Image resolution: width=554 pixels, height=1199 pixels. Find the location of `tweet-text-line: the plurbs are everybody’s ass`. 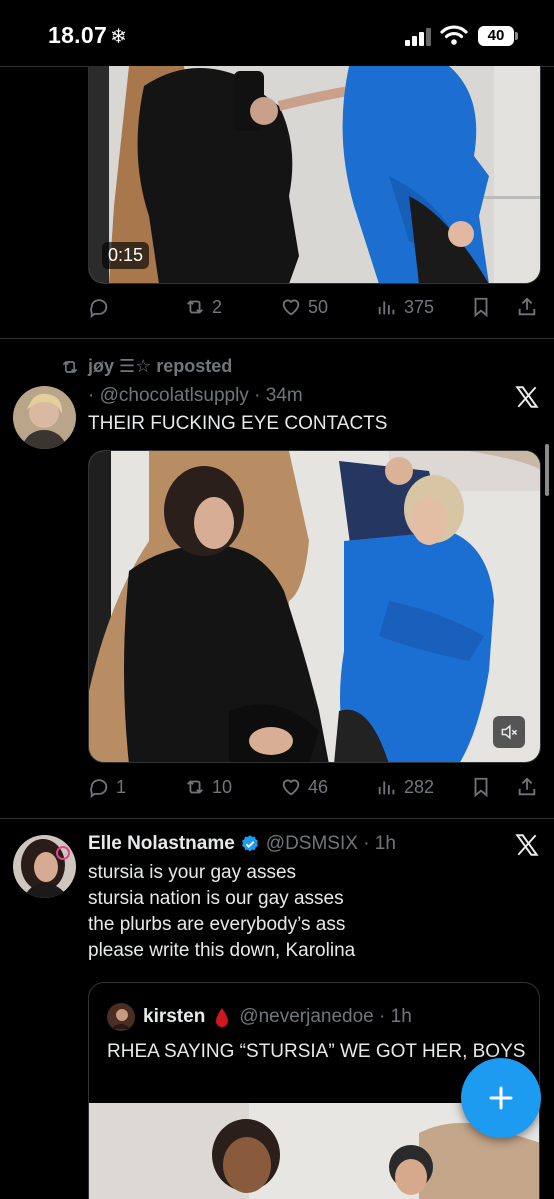

tweet-text-line: the plurbs are everybody’s ass is located at coordinates (217, 924).